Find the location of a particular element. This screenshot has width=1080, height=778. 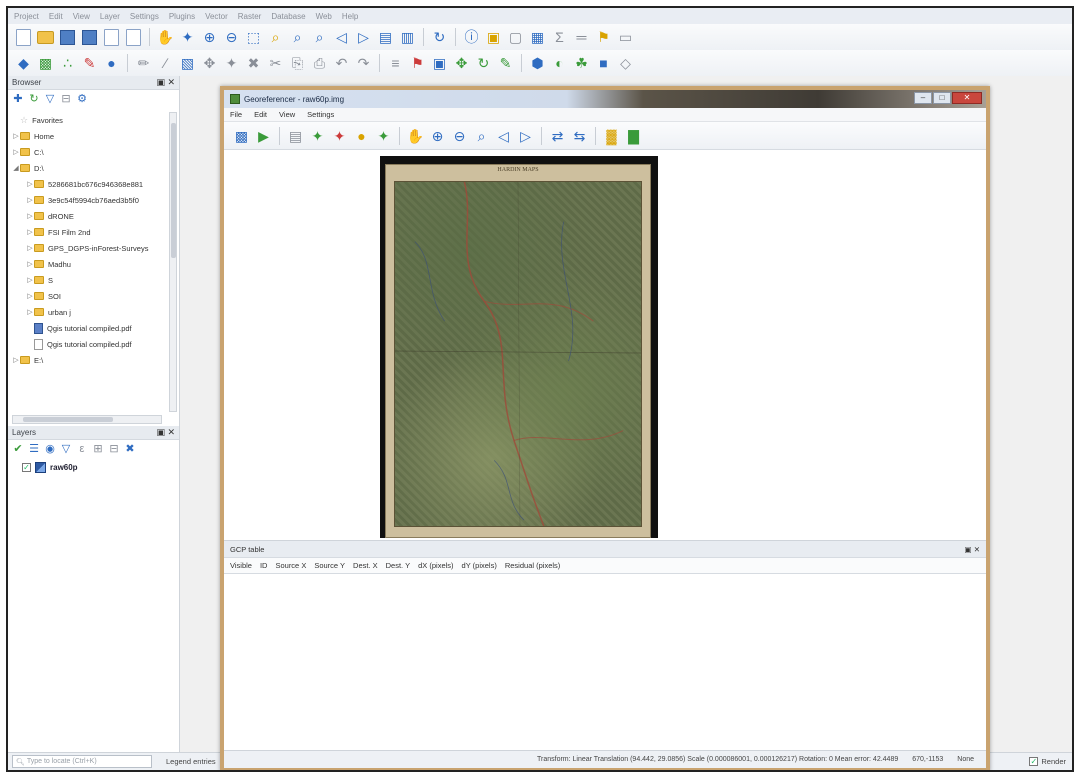

gcp-column-header: Dest. X is located at coordinates (365, 565).